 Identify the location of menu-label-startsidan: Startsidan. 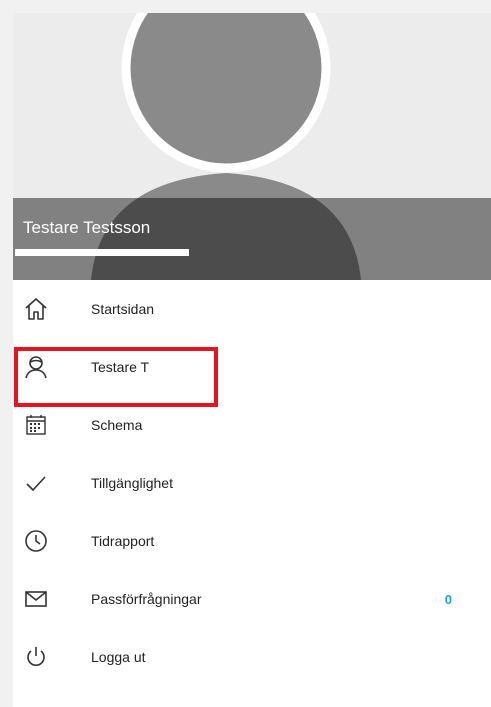
(123, 309).